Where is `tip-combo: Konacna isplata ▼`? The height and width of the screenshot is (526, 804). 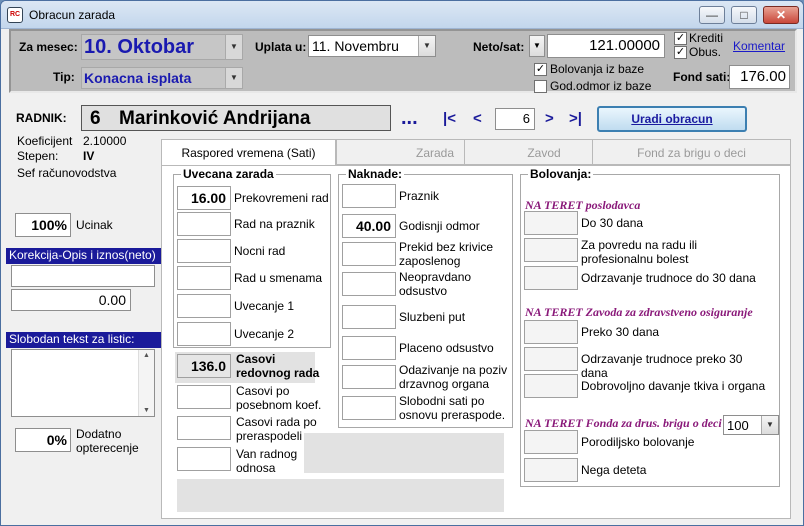 tip-combo: Konacna isplata ▼ is located at coordinates (162, 78).